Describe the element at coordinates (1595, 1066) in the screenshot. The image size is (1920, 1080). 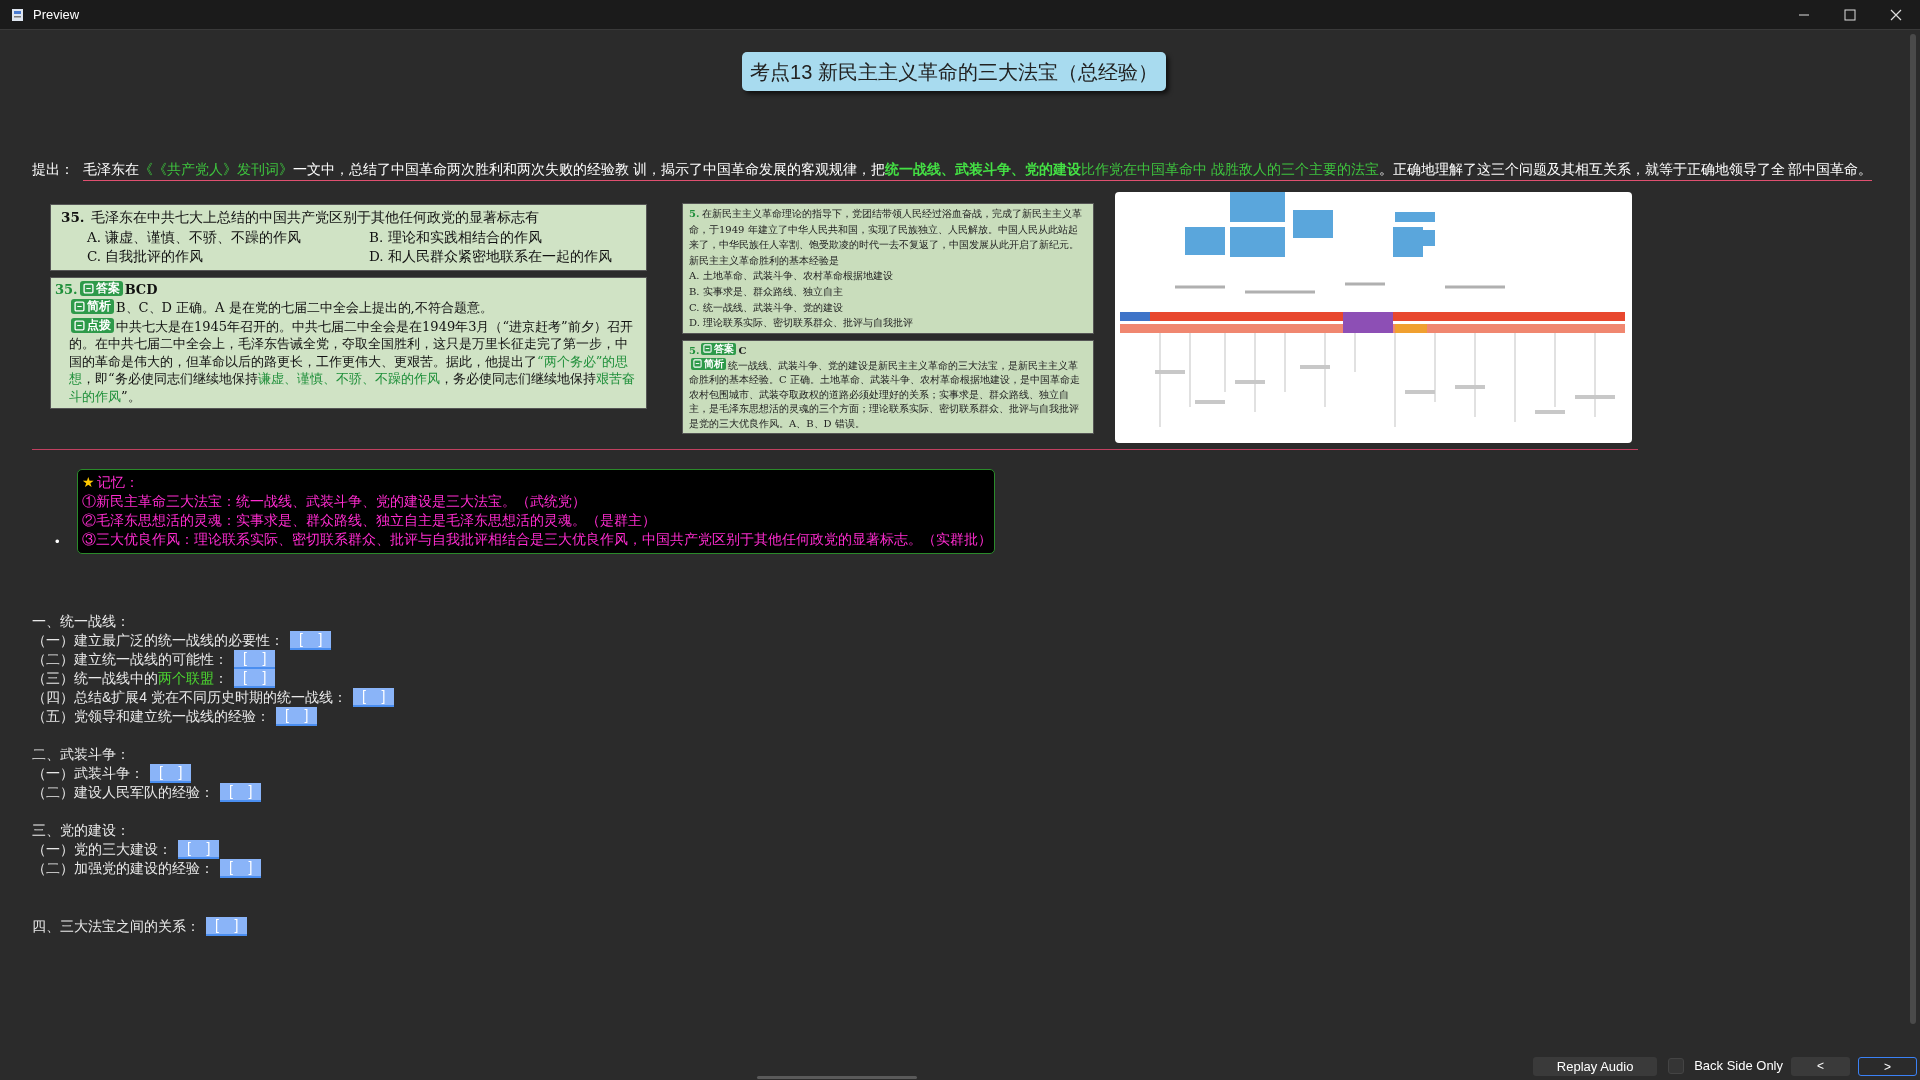
I see `replay-audio-button: Replay Audio` at that location.